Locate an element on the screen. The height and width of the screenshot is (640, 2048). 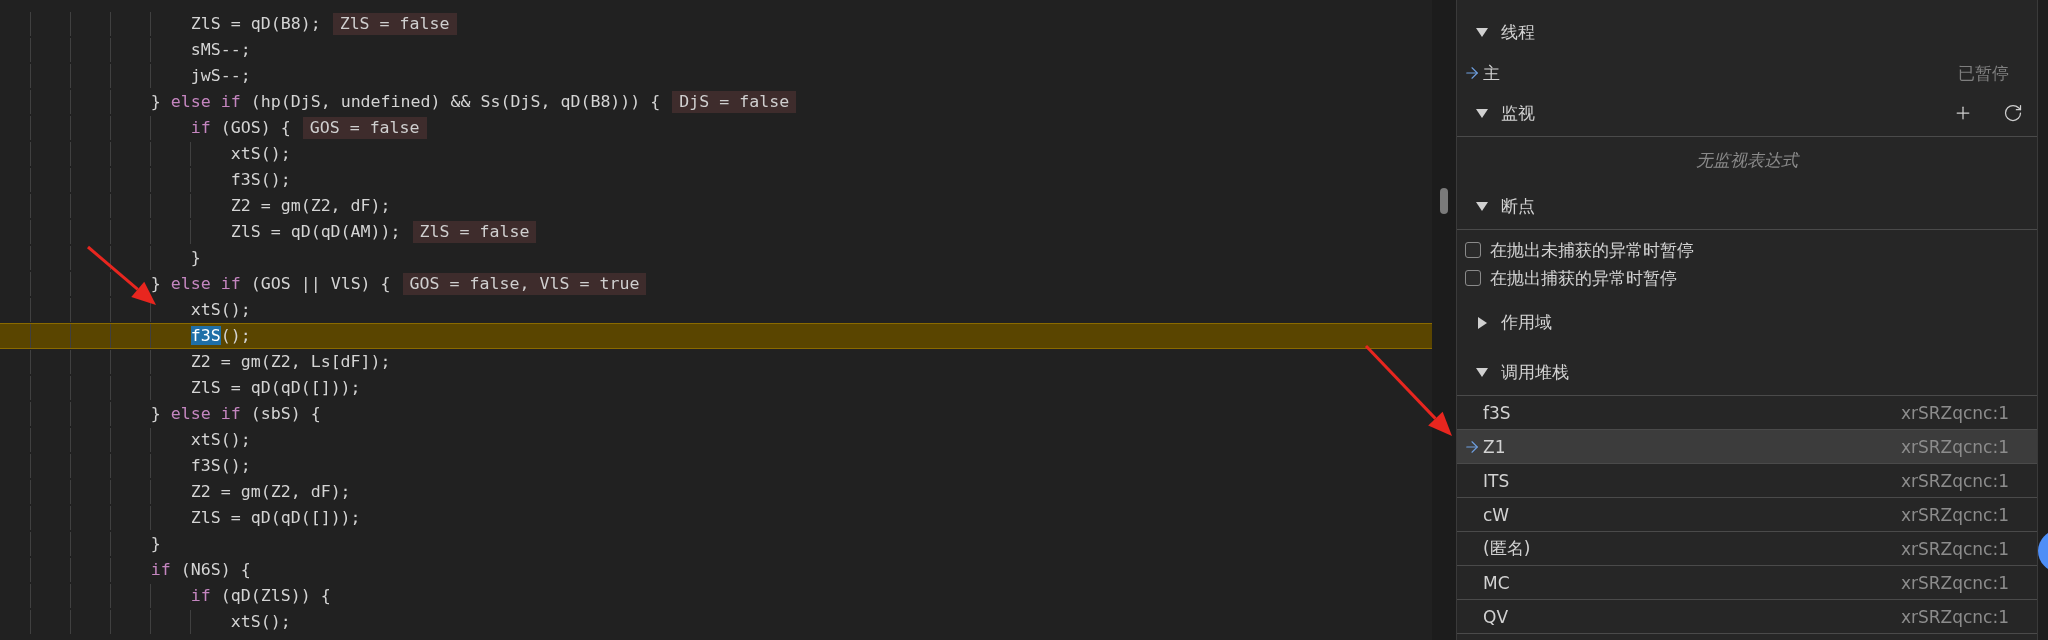
inline-value: GOS = false is located at coordinates (364, 128).